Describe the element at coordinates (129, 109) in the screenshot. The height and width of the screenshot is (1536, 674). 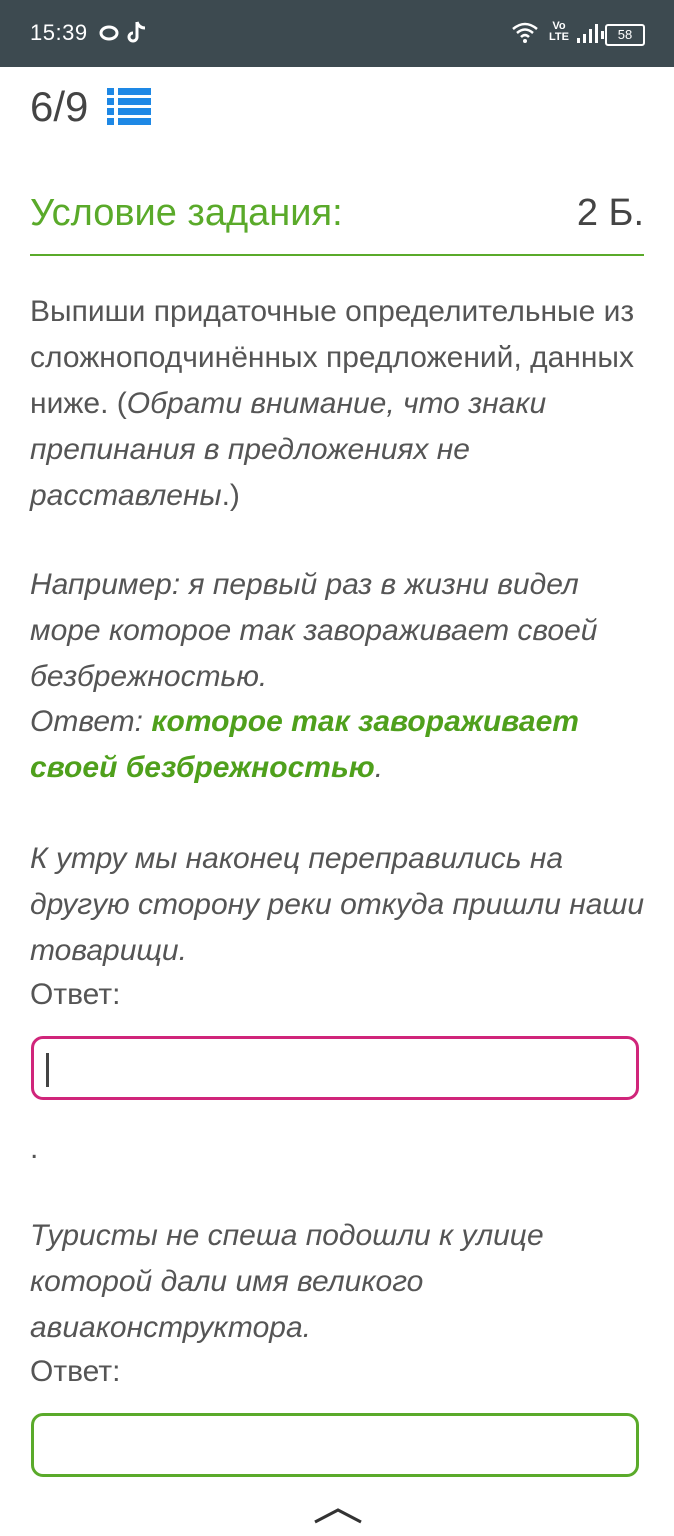
I see `list-icon` at that location.